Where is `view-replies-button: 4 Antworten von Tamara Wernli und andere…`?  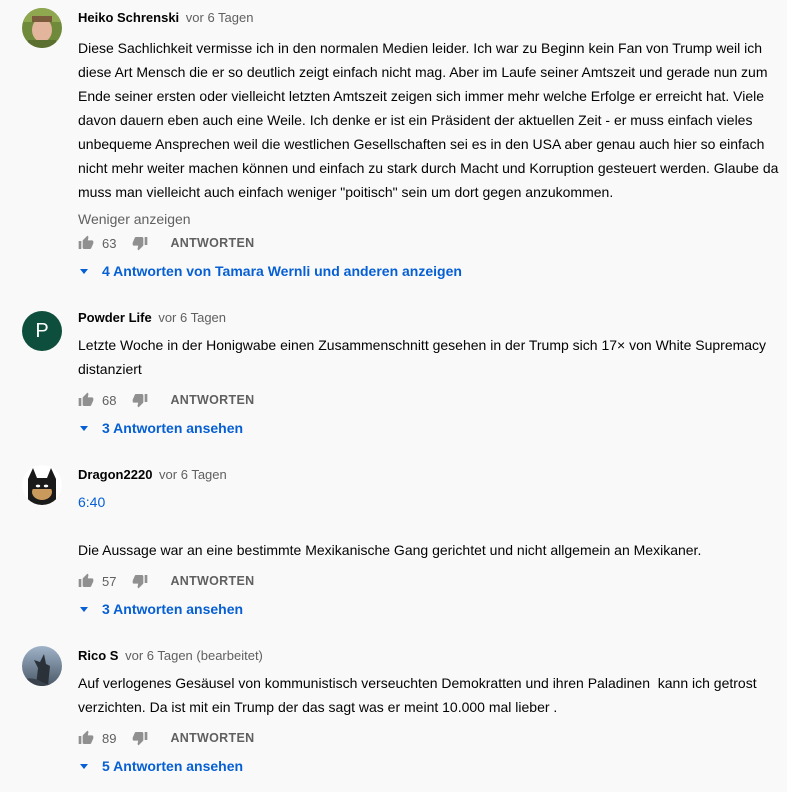 view-replies-button: 4 Antworten von Tamara Wernli und andere… is located at coordinates (270, 271).